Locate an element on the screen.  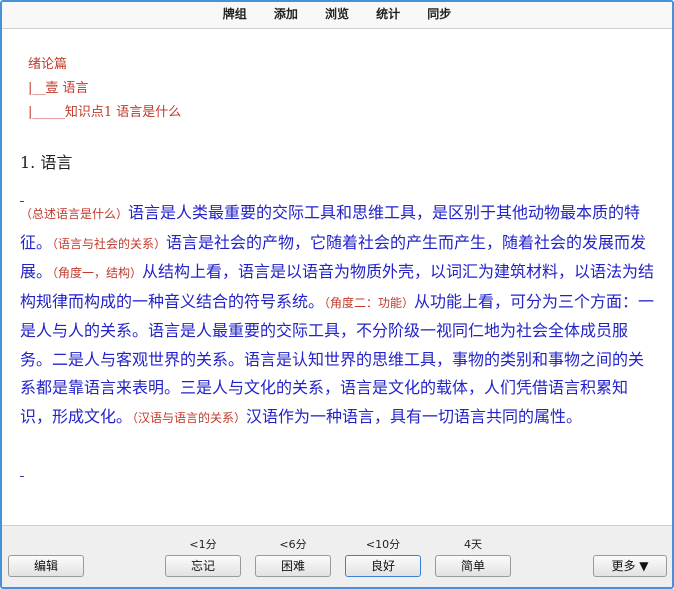
easy-button: 简单 is located at coordinates (473, 566).